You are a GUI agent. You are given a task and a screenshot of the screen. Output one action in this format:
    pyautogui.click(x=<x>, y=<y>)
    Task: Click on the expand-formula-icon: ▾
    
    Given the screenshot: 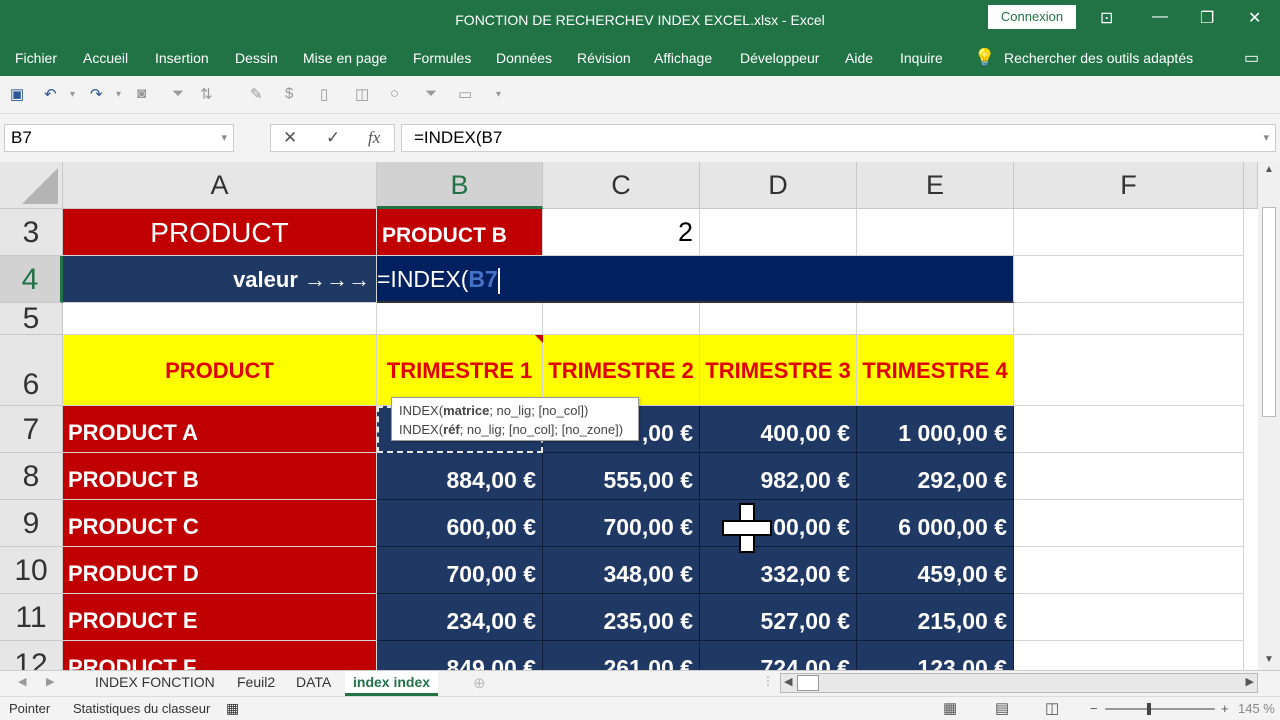 What is the action you would take?
    pyautogui.click(x=1266, y=138)
    